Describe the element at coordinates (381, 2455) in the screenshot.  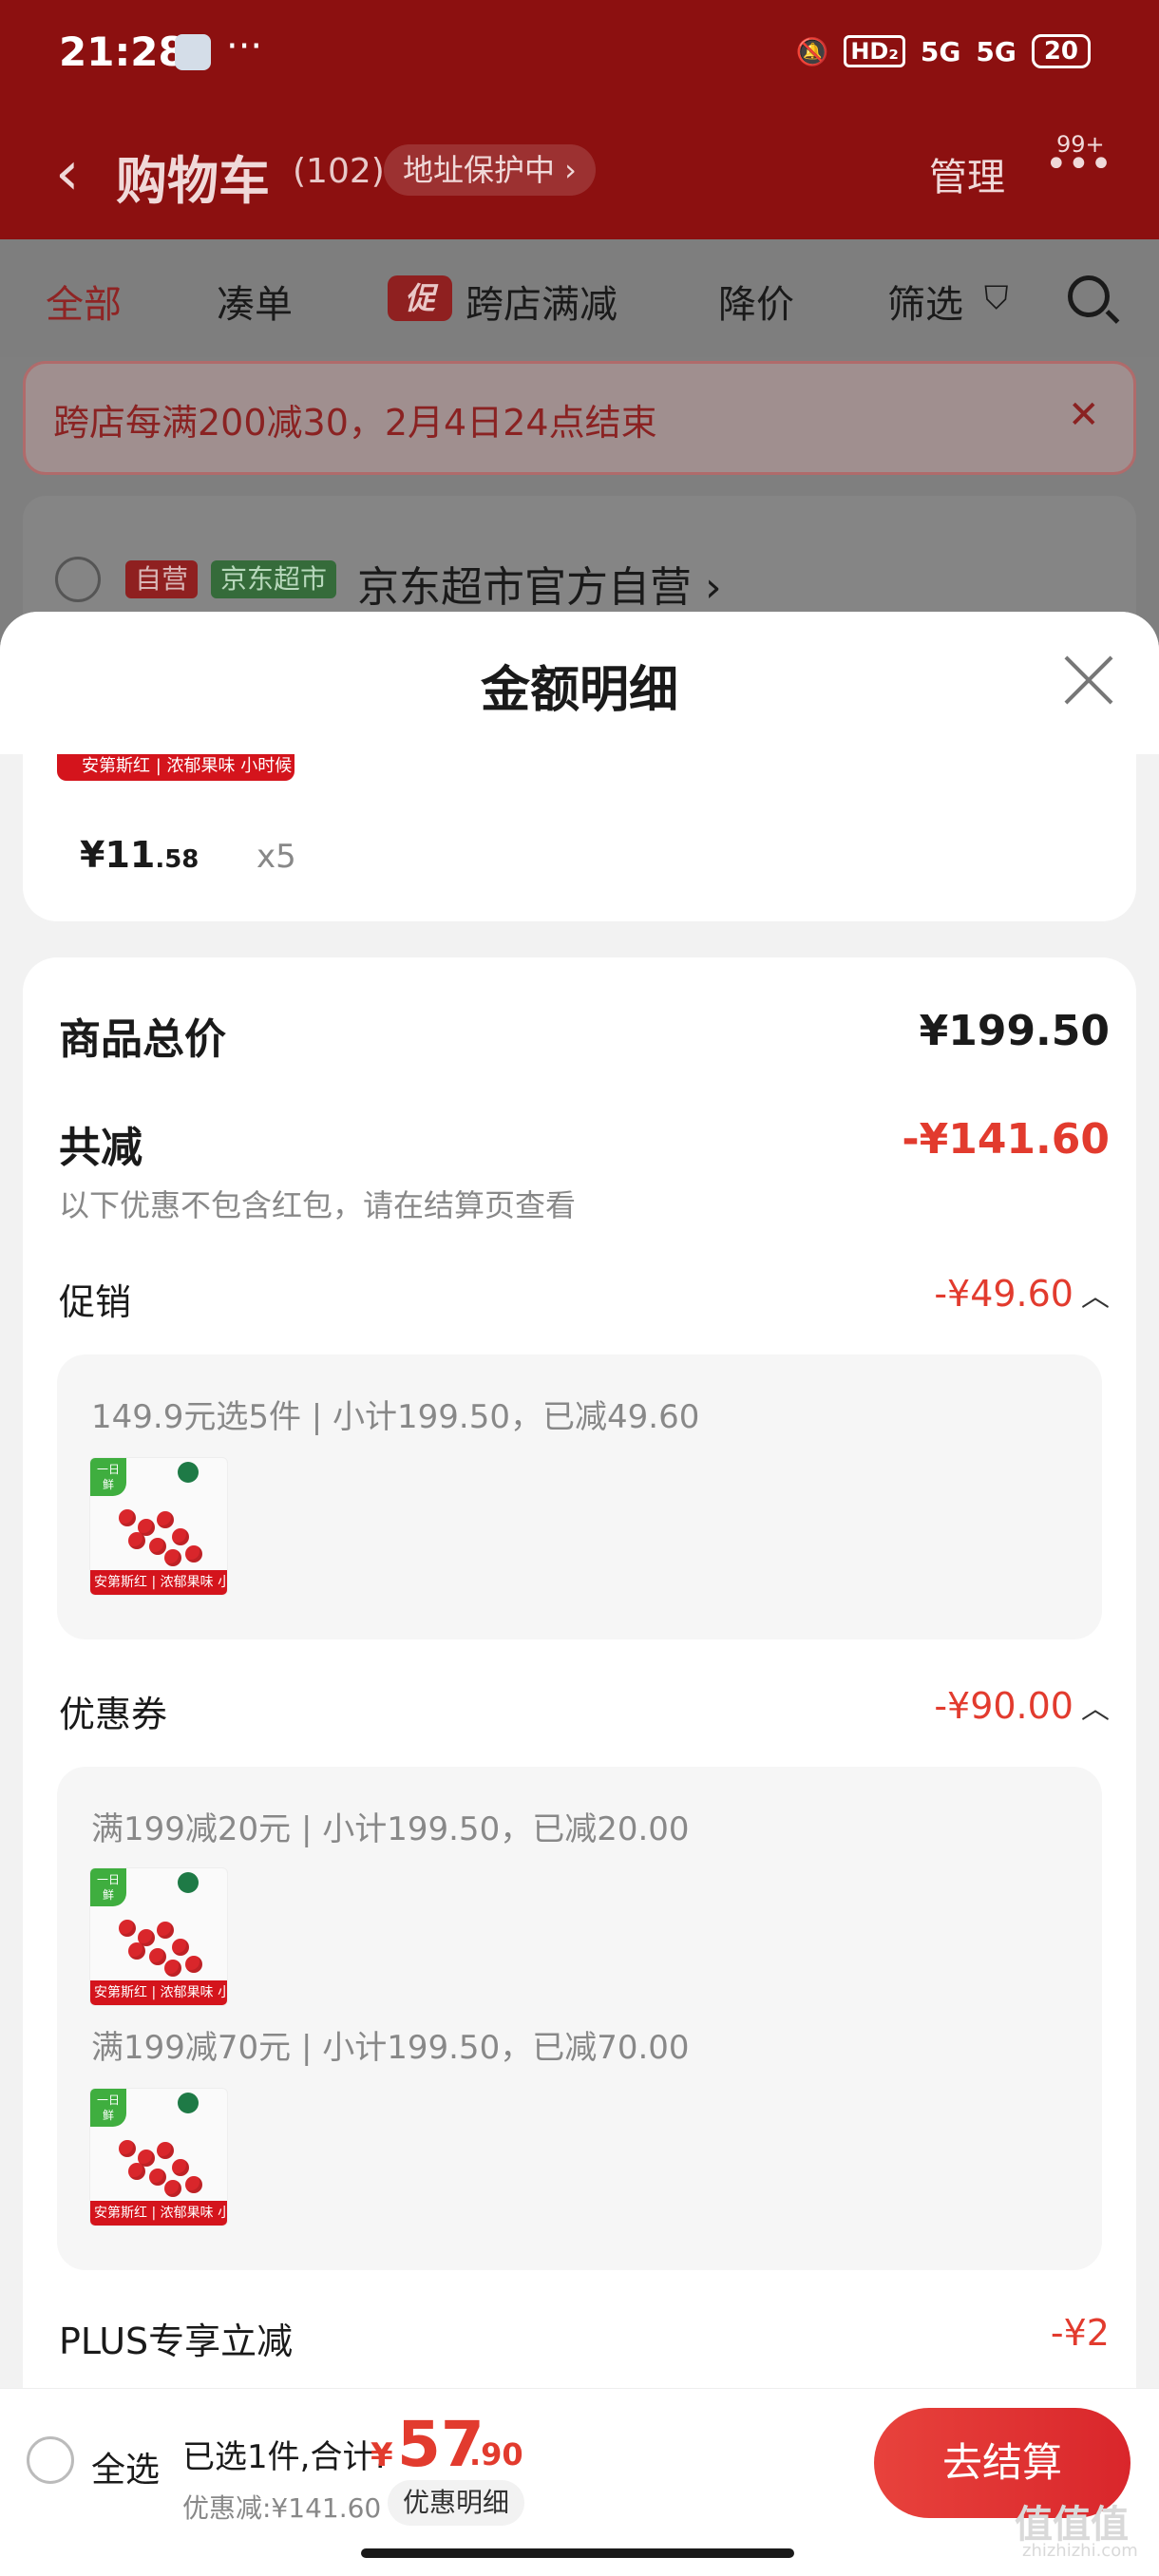
I see `total-currency: ¥` at that location.